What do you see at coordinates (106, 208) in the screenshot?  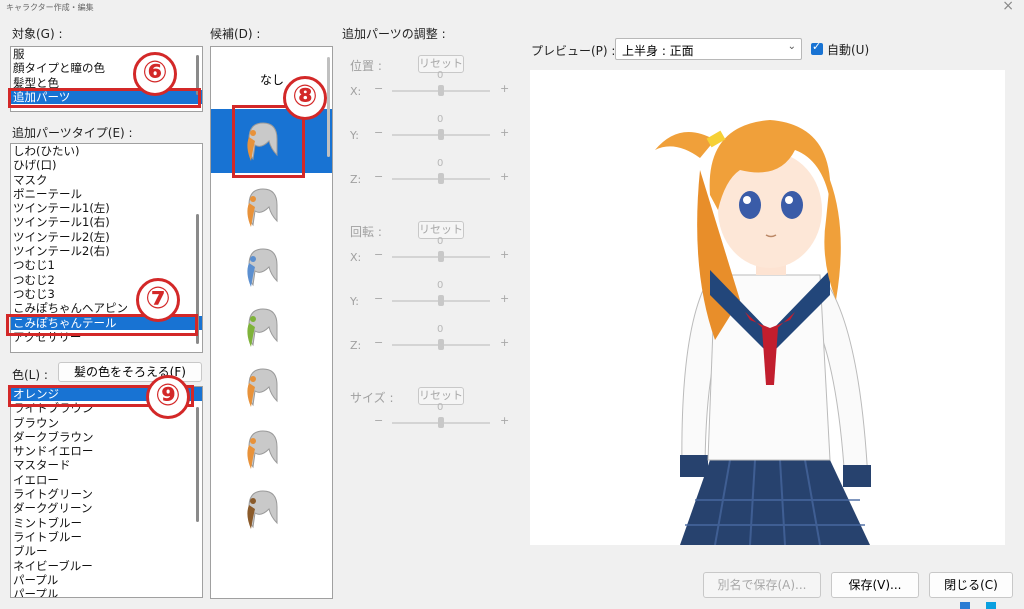 I see `list-item: ツインテール1(左)` at bounding box center [106, 208].